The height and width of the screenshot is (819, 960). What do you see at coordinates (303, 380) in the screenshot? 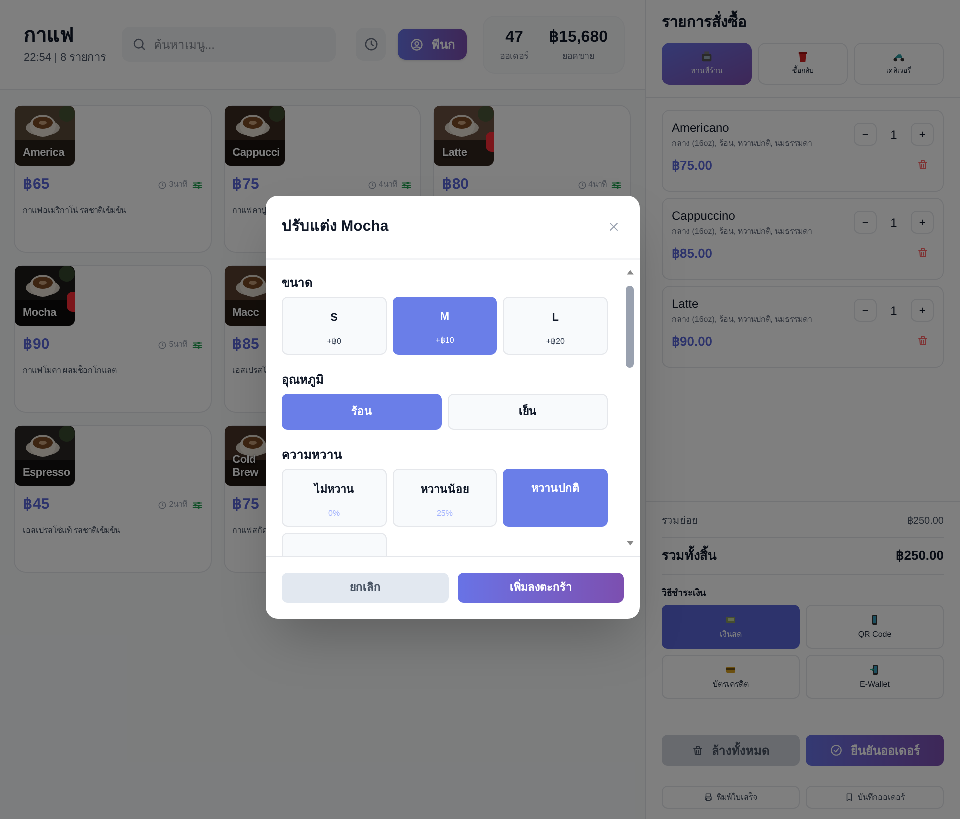
I see `section-label: อุณหภูมิ` at bounding box center [303, 380].